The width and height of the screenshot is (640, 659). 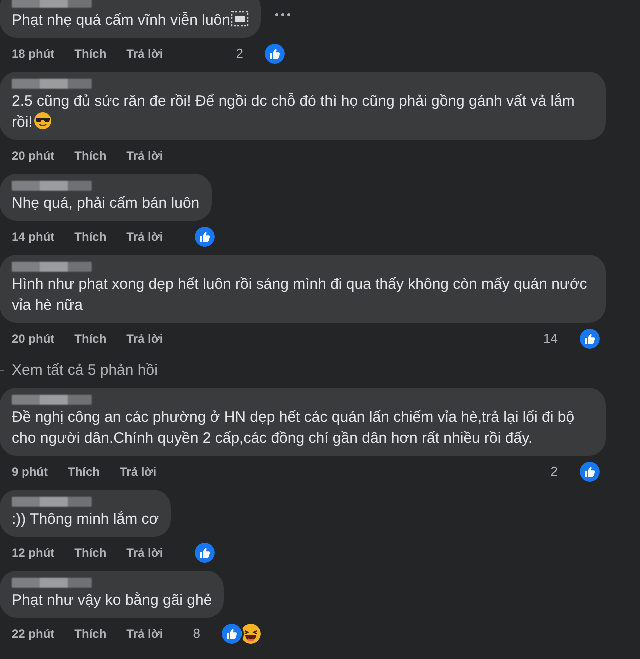 I want to click on view-replies-link: Xem tất cả 5 phản hồi, so click(x=85, y=370).